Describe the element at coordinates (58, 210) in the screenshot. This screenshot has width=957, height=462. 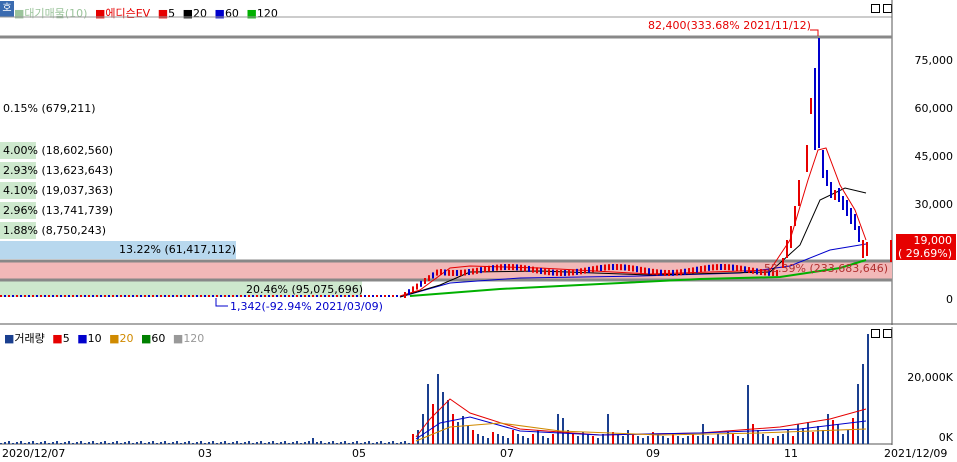
I see `profile-label-4: 2.96% (13,741,739)` at that location.